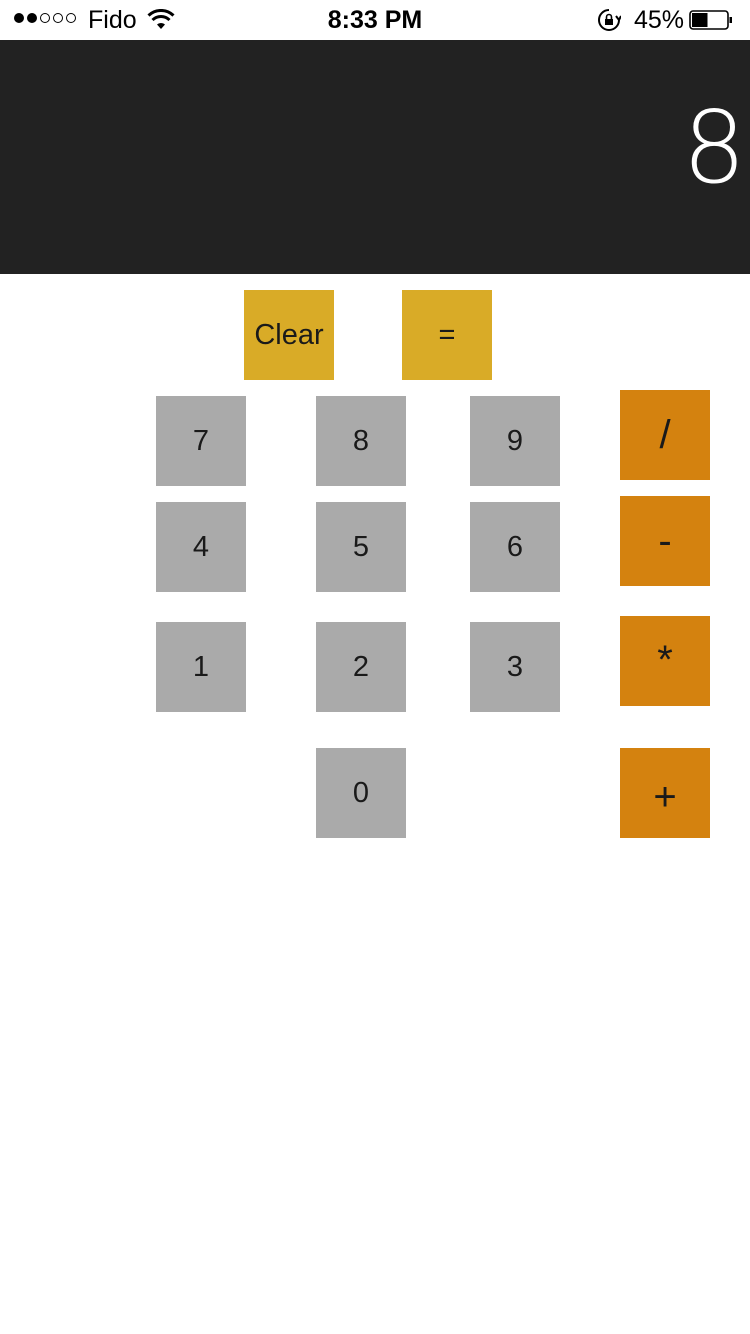 This screenshot has height=1334, width=750. Describe the element at coordinates (361, 441) in the screenshot. I see `digit-8-button: 8` at that location.